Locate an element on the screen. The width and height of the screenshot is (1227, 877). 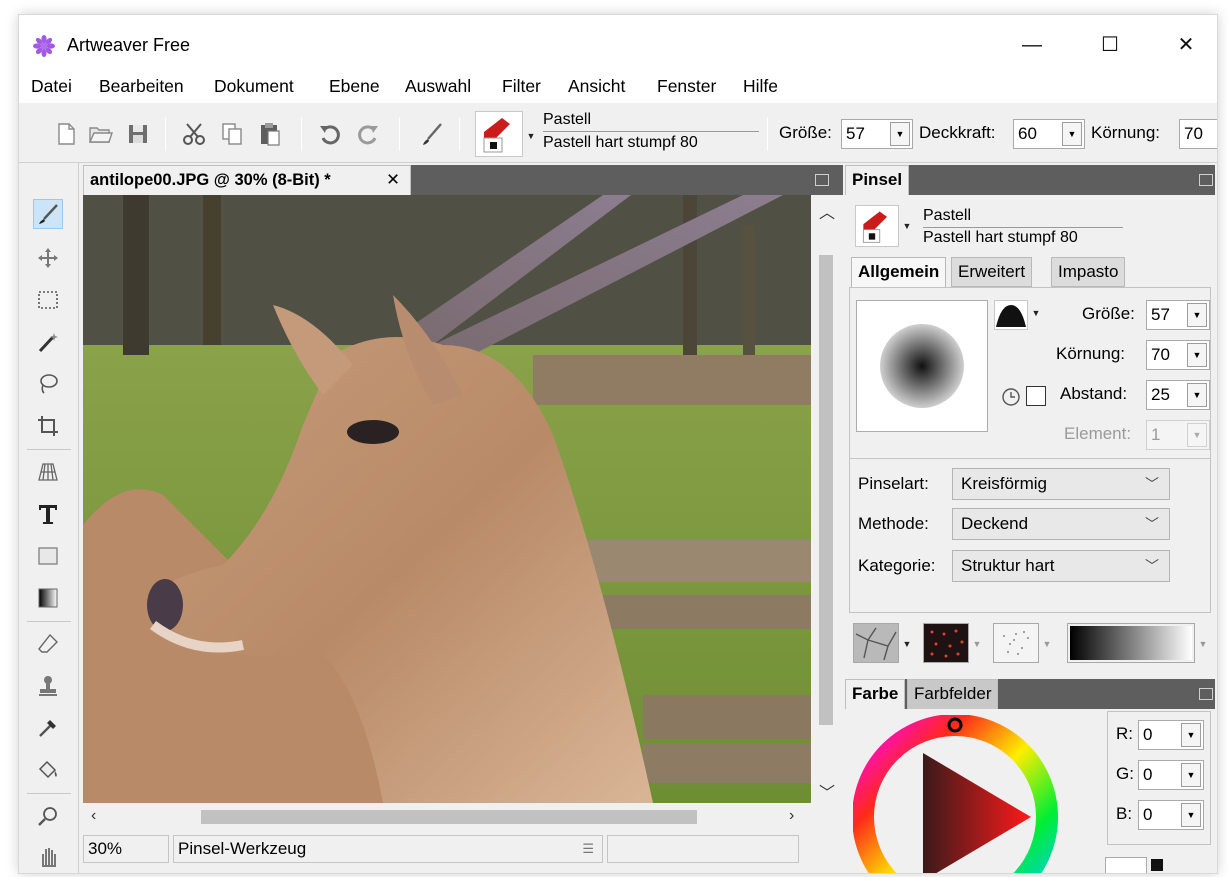
pattern-swatch is located at coordinates (946, 643).